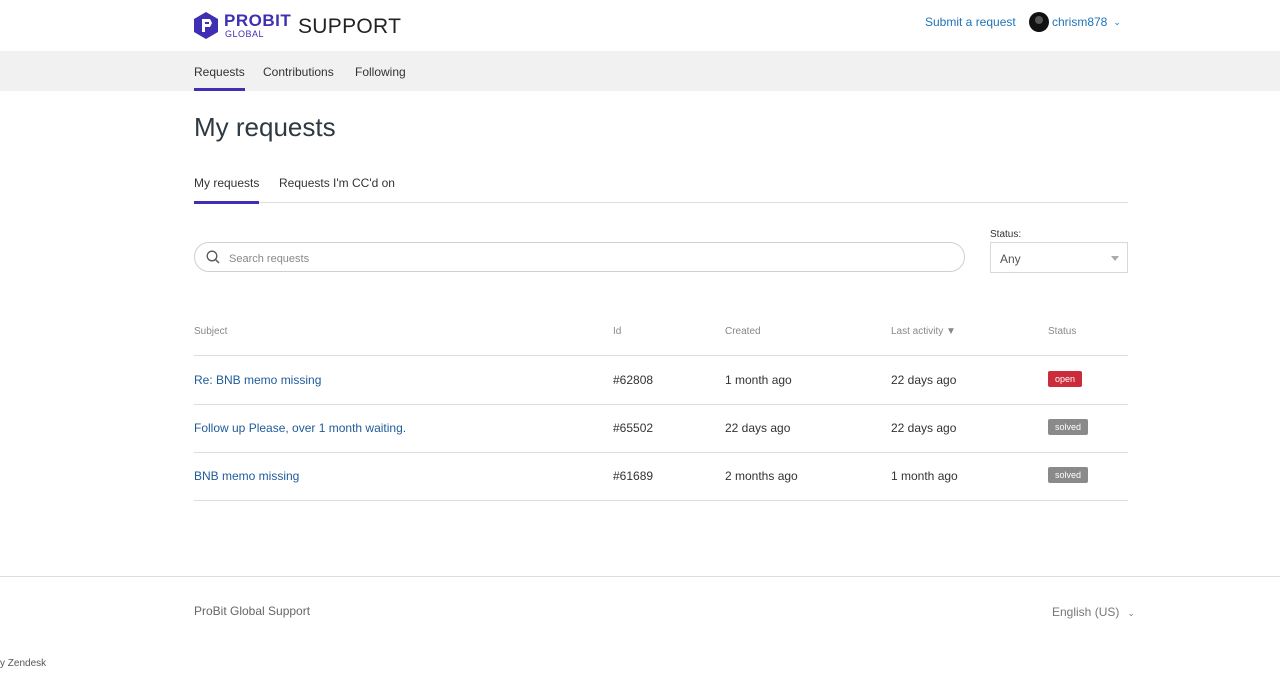 The image size is (1280, 680). Describe the element at coordinates (257, 380) in the screenshot. I see `request-subject-link: Re: BNB memo missing` at that location.